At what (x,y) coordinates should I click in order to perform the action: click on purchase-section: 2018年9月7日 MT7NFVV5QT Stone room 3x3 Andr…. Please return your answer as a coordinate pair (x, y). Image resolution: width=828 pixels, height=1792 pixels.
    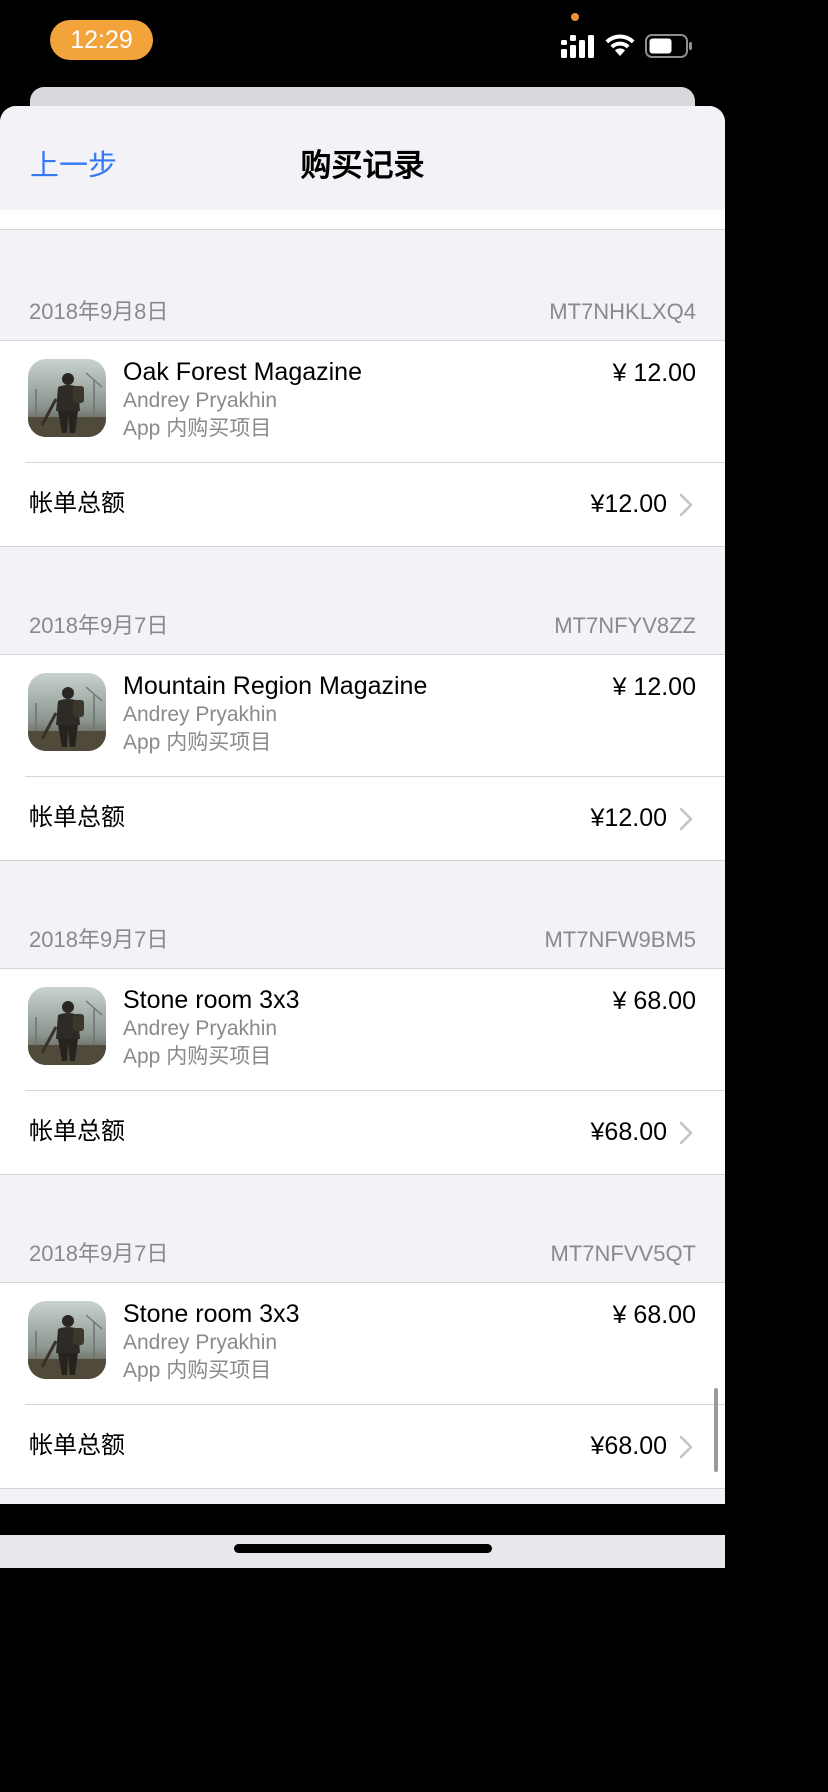
    Looking at the image, I should click on (362, 1364).